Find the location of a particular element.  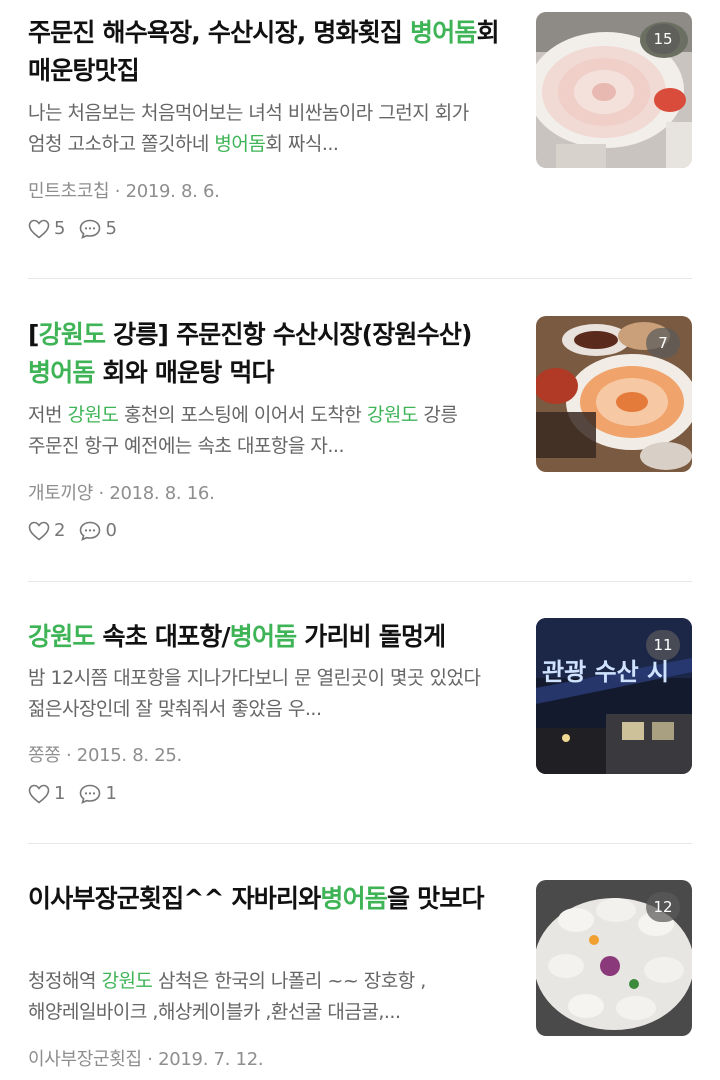

title-text: 을 맛보다 is located at coordinates (436, 898).